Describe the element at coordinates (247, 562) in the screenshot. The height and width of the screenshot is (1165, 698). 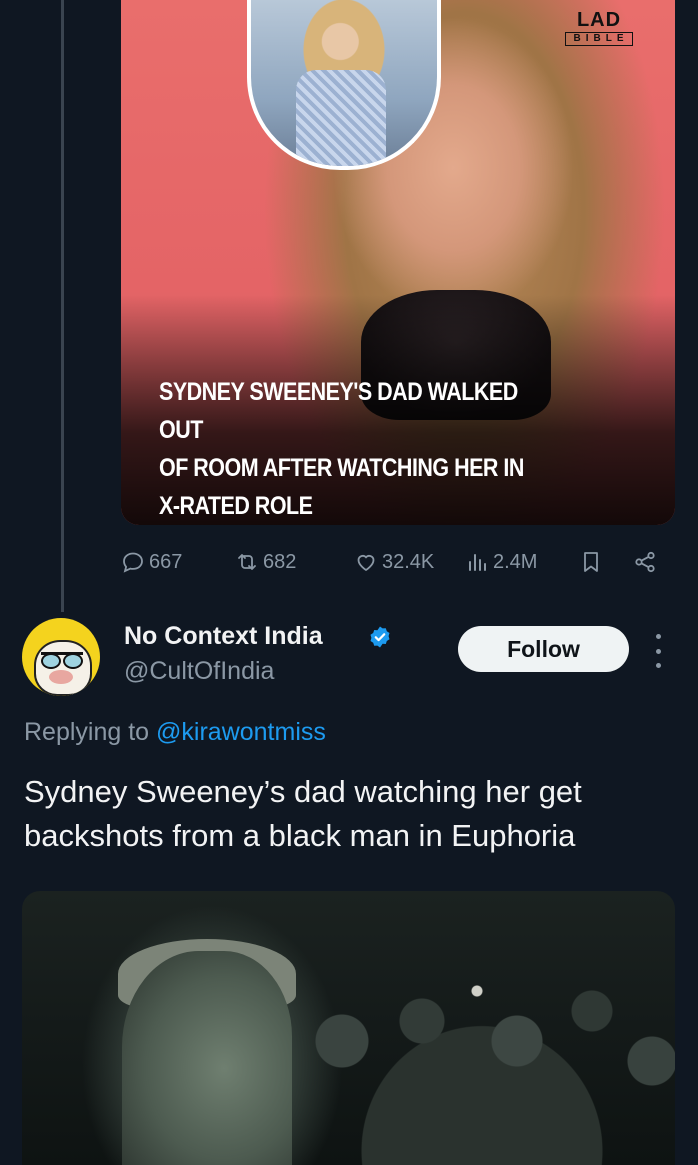
I see `repost-icon` at that location.